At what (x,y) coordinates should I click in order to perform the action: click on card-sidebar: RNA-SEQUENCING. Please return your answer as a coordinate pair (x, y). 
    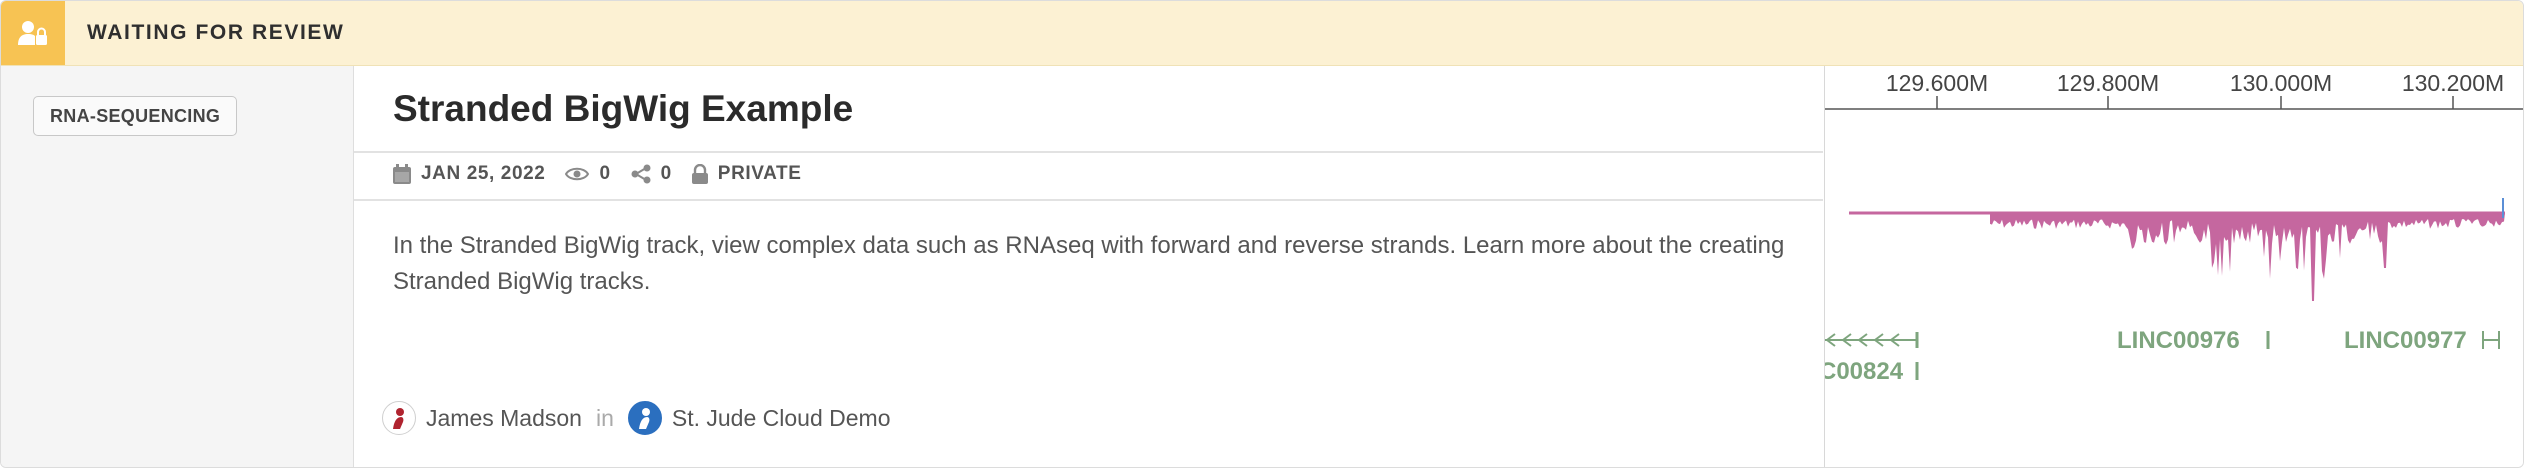
    Looking at the image, I should click on (177, 266).